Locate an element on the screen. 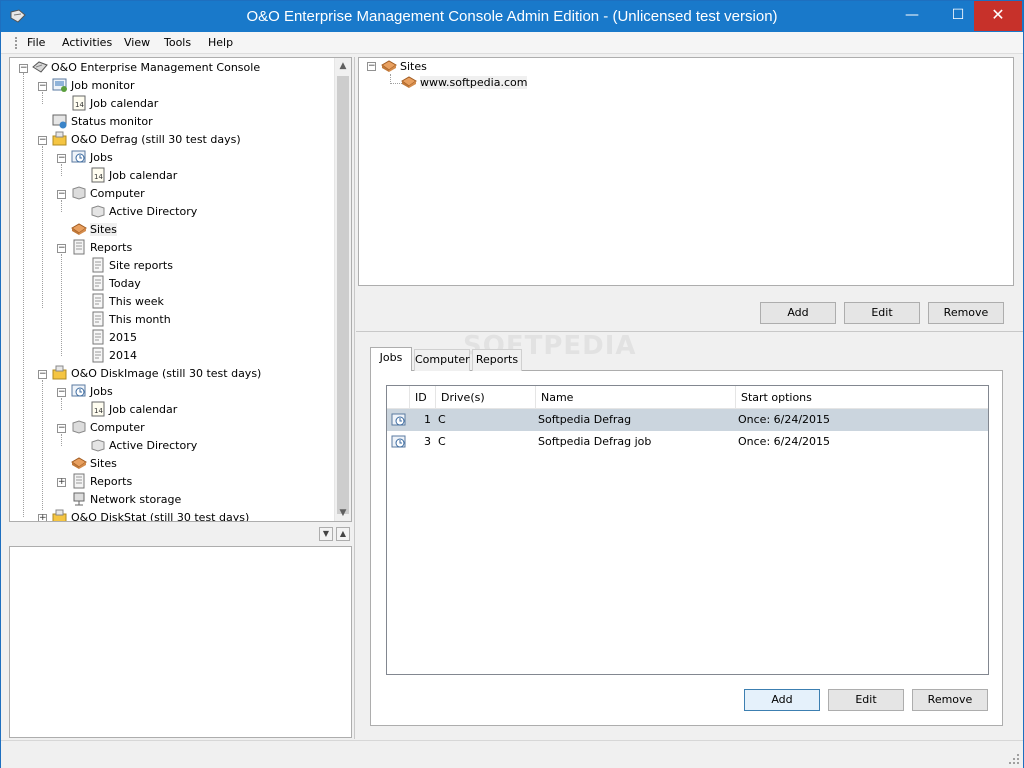  collapse-toggle-job-monitor: − is located at coordinates (42, 86).